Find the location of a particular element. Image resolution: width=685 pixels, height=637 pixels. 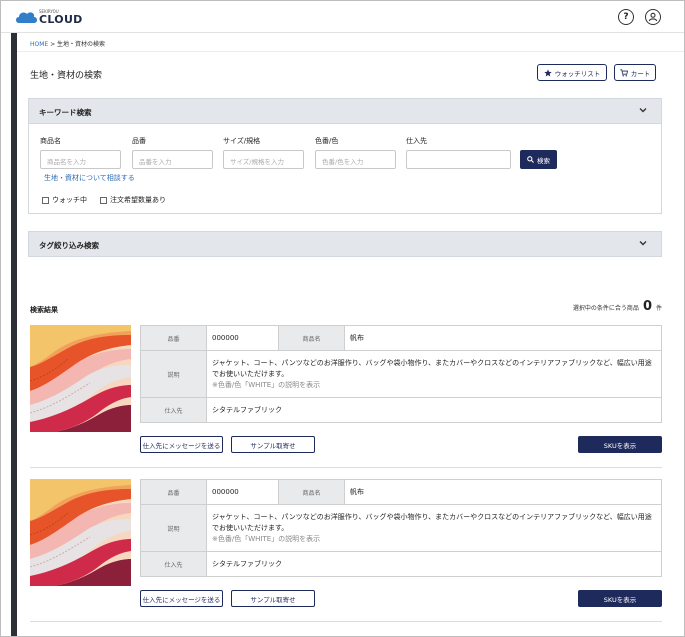

product-name-input: 商品名を入力 is located at coordinates (80, 159).